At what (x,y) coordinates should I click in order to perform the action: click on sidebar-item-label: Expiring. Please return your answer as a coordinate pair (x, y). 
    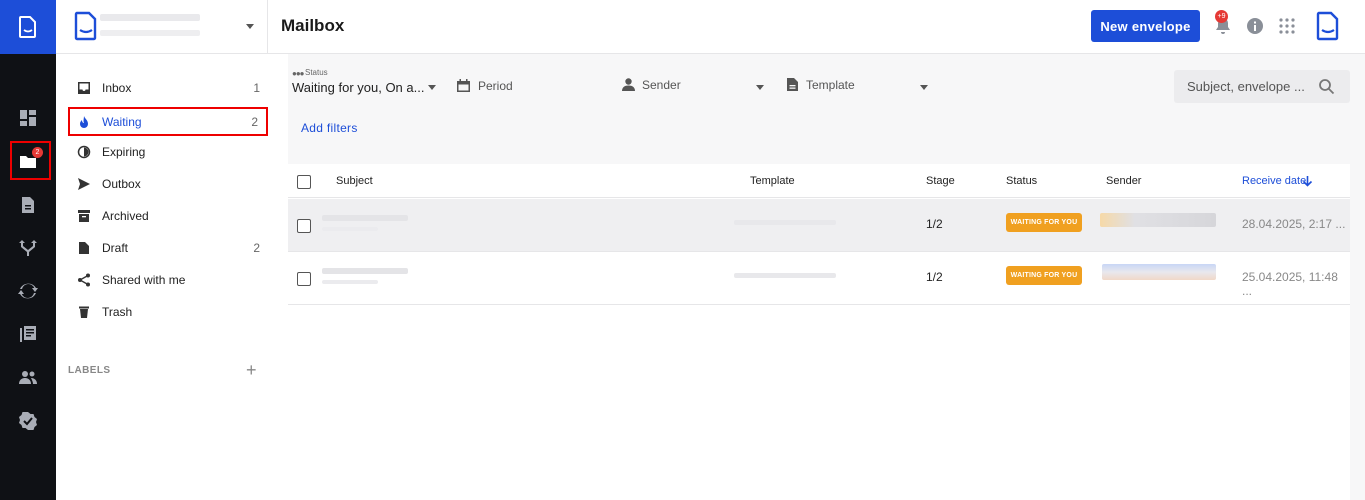
    Looking at the image, I should click on (124, 152).